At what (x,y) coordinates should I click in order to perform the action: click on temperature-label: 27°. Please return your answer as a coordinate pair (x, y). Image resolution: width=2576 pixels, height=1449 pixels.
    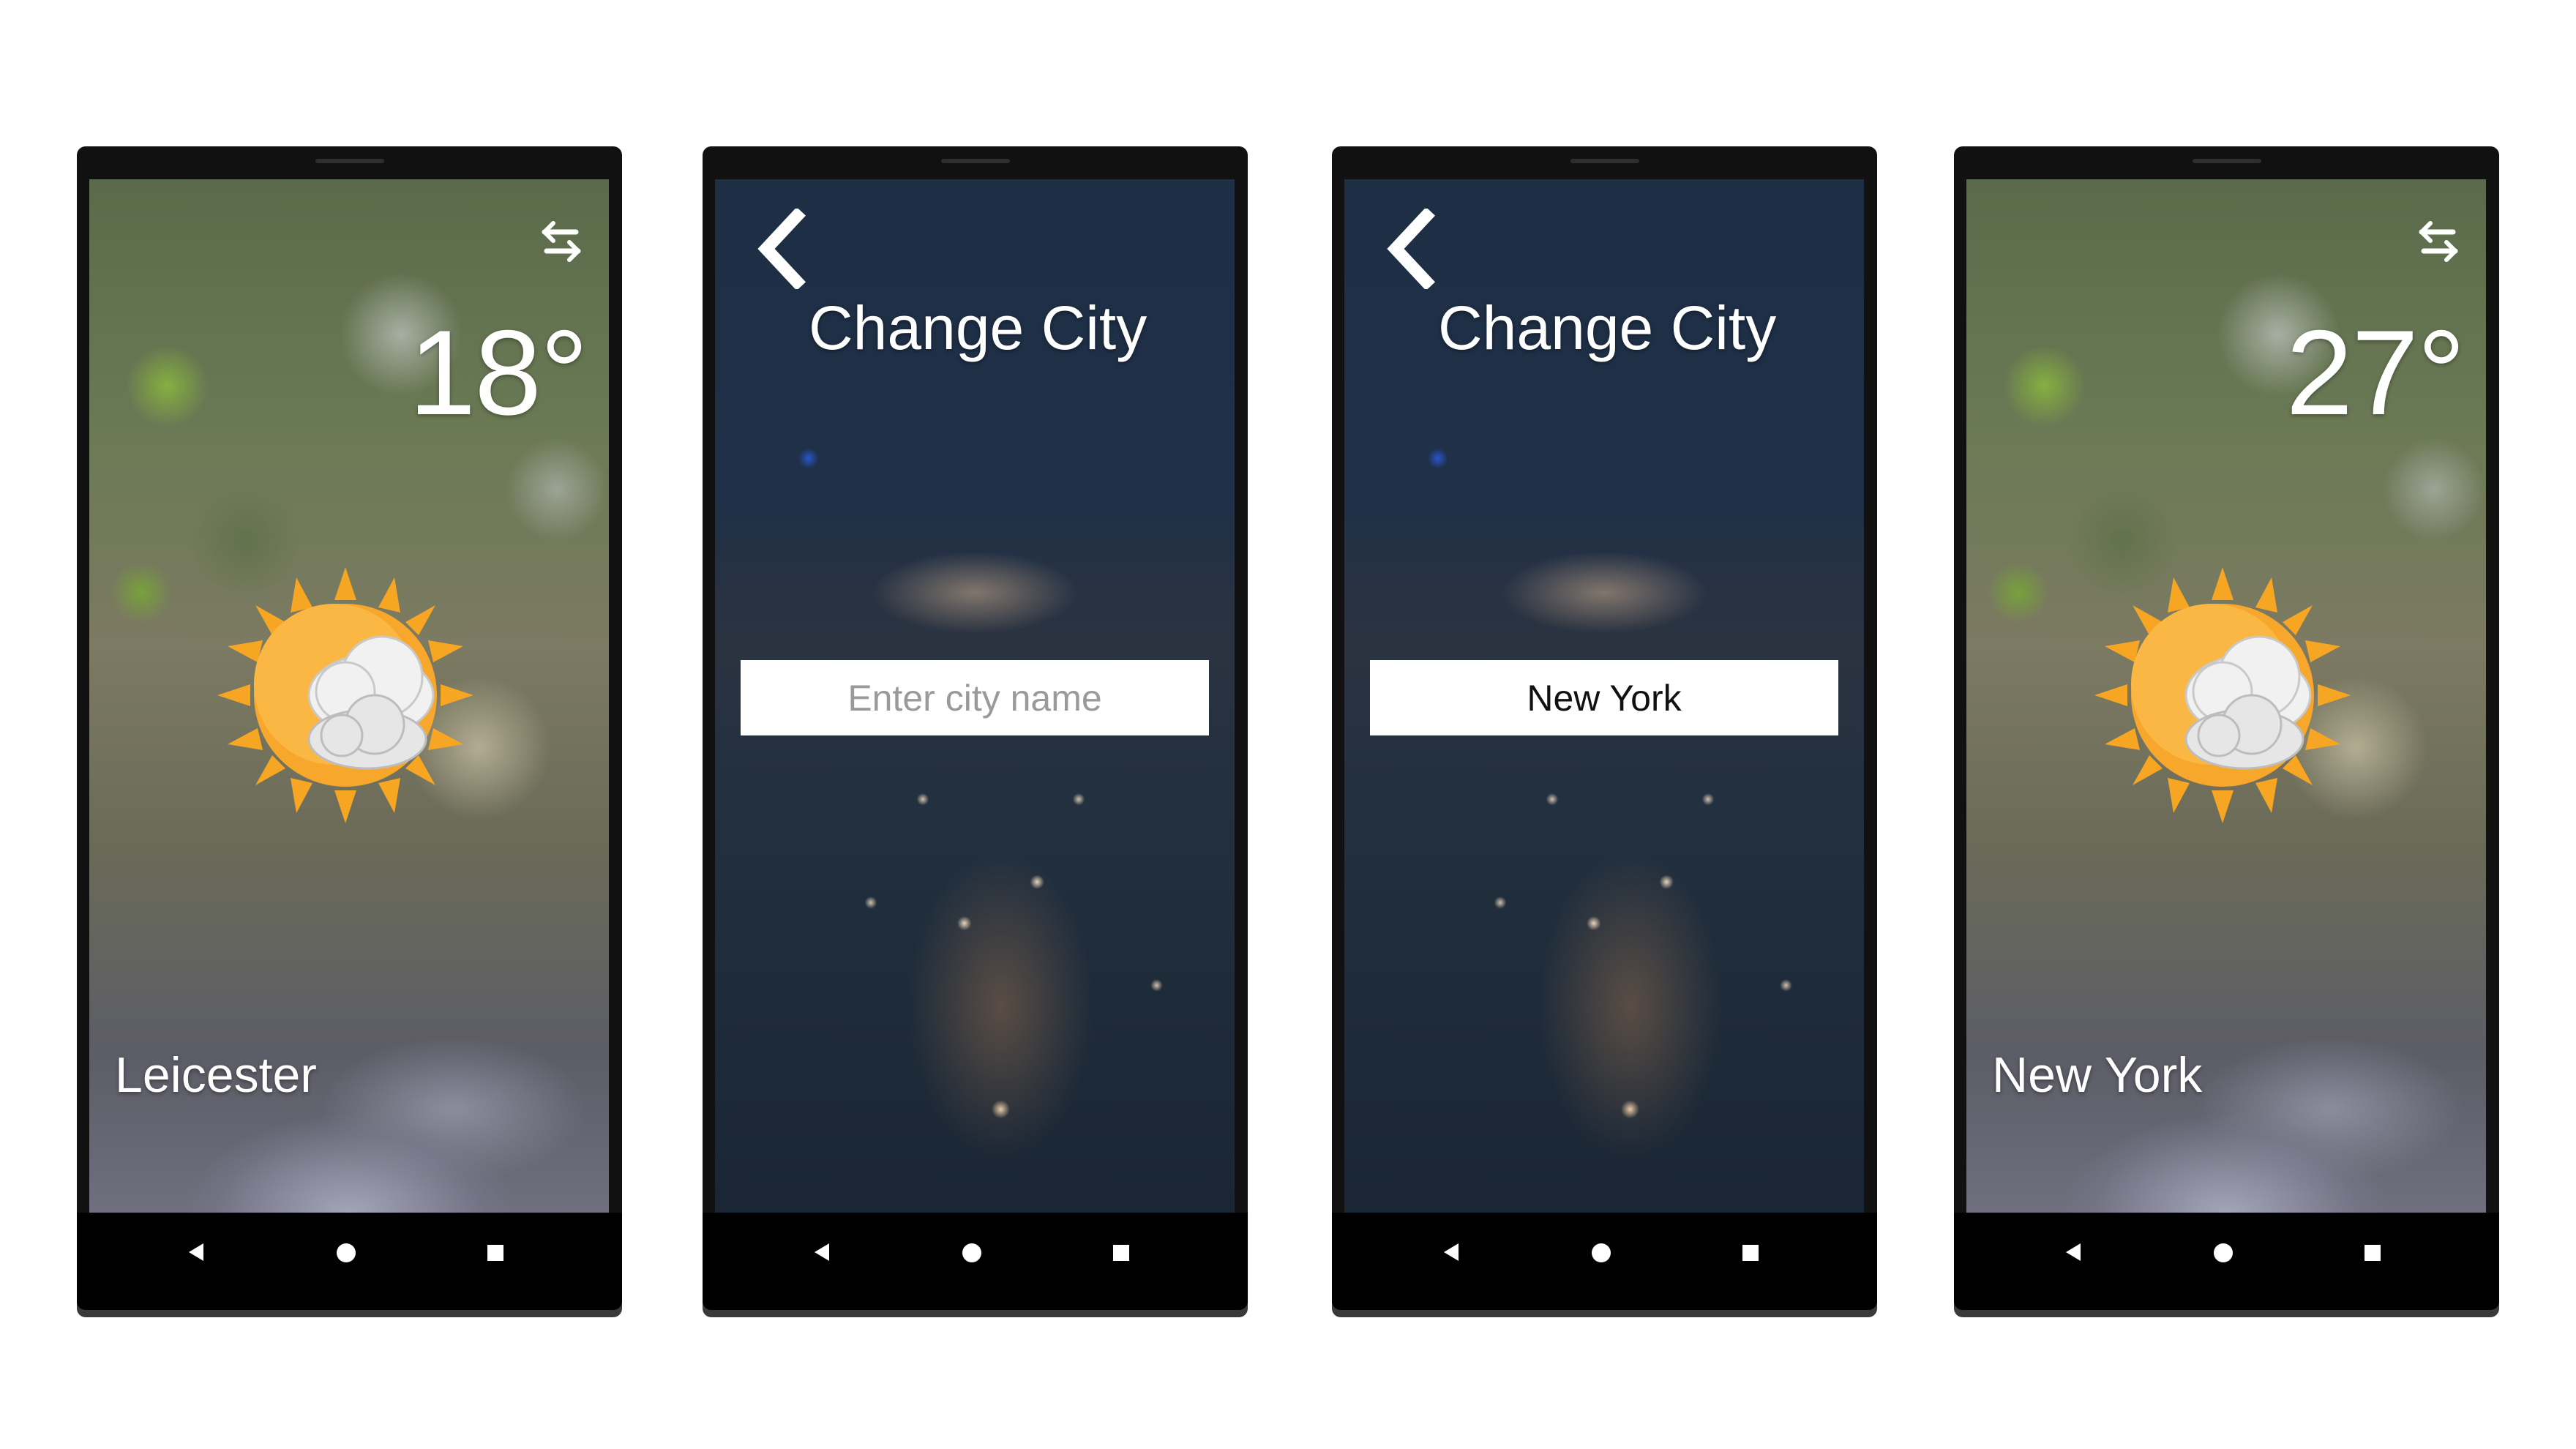
    Looking at the image, I should click on (2375, 372).